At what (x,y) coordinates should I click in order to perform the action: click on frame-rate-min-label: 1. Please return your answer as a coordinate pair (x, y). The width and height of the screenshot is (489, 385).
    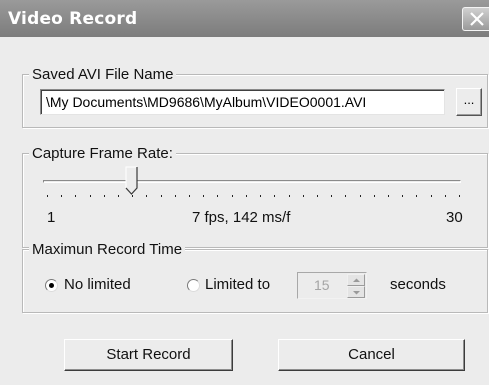
    Looking at the image, I should click on (51, 217).